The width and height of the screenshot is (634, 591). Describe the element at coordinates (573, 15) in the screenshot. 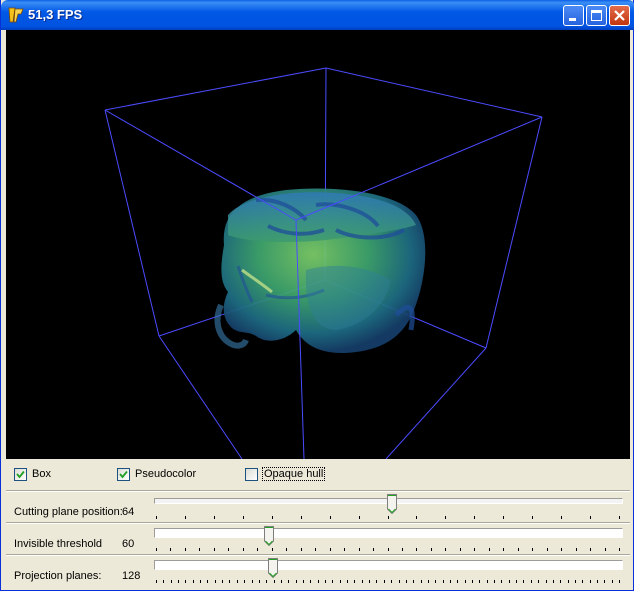

I see `minimize-button` at that location.